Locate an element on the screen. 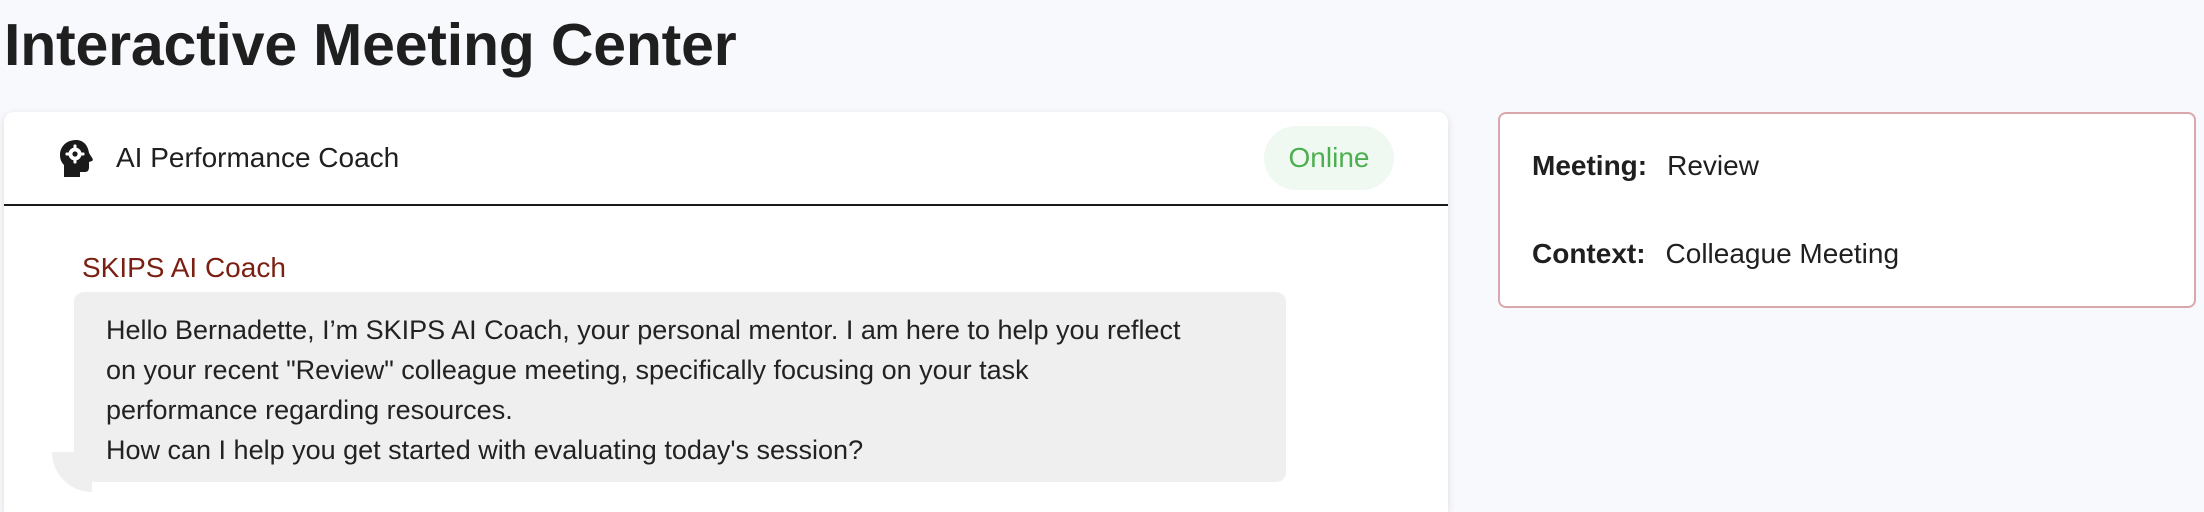 The image size is (2204, 512). chat-header: AI Performance Coach Online is located at coordinates (726, 159).